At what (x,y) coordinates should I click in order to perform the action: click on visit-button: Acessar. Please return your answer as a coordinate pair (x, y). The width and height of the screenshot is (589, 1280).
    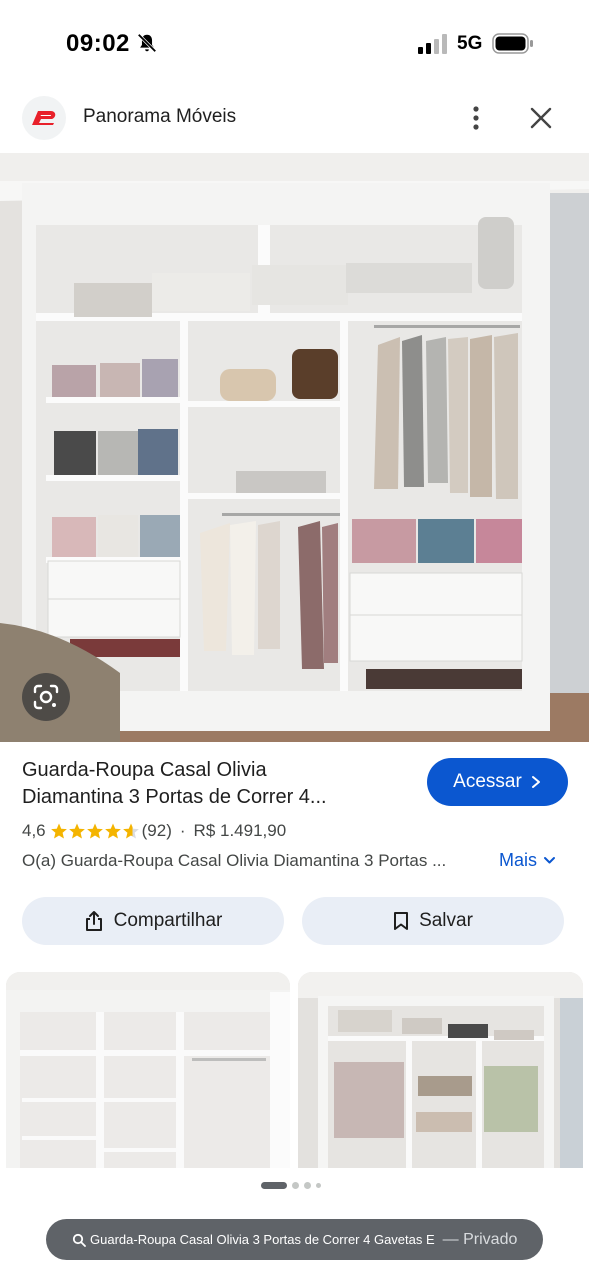
    Looking at the image, I should click on (497, 782).